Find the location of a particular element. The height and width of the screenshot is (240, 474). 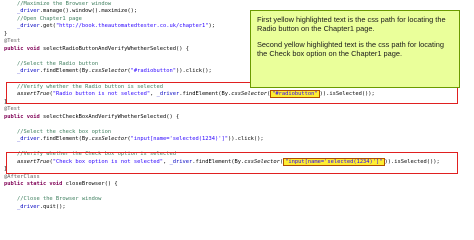

code-line: //Close the Browser window is located at coordinates (52, 199).